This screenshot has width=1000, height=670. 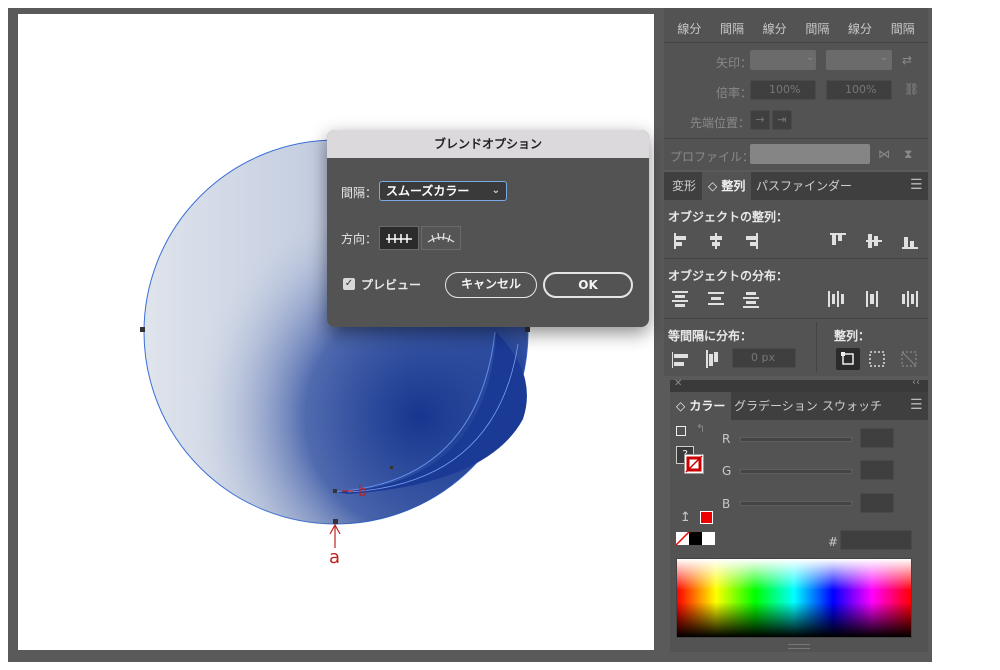 What do you see at coordinates (903, 299) in the screenshot?
I see `distribute-right-icon` at bounding box center [903, 299].